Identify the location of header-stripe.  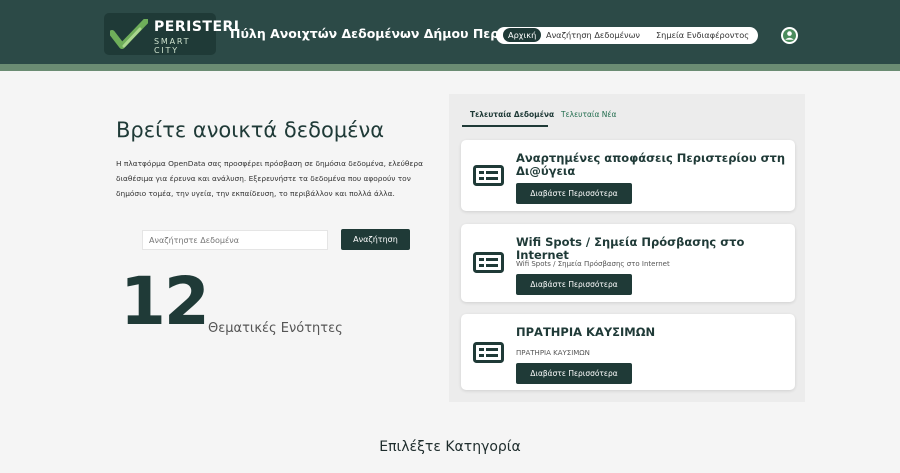
(450, 67).